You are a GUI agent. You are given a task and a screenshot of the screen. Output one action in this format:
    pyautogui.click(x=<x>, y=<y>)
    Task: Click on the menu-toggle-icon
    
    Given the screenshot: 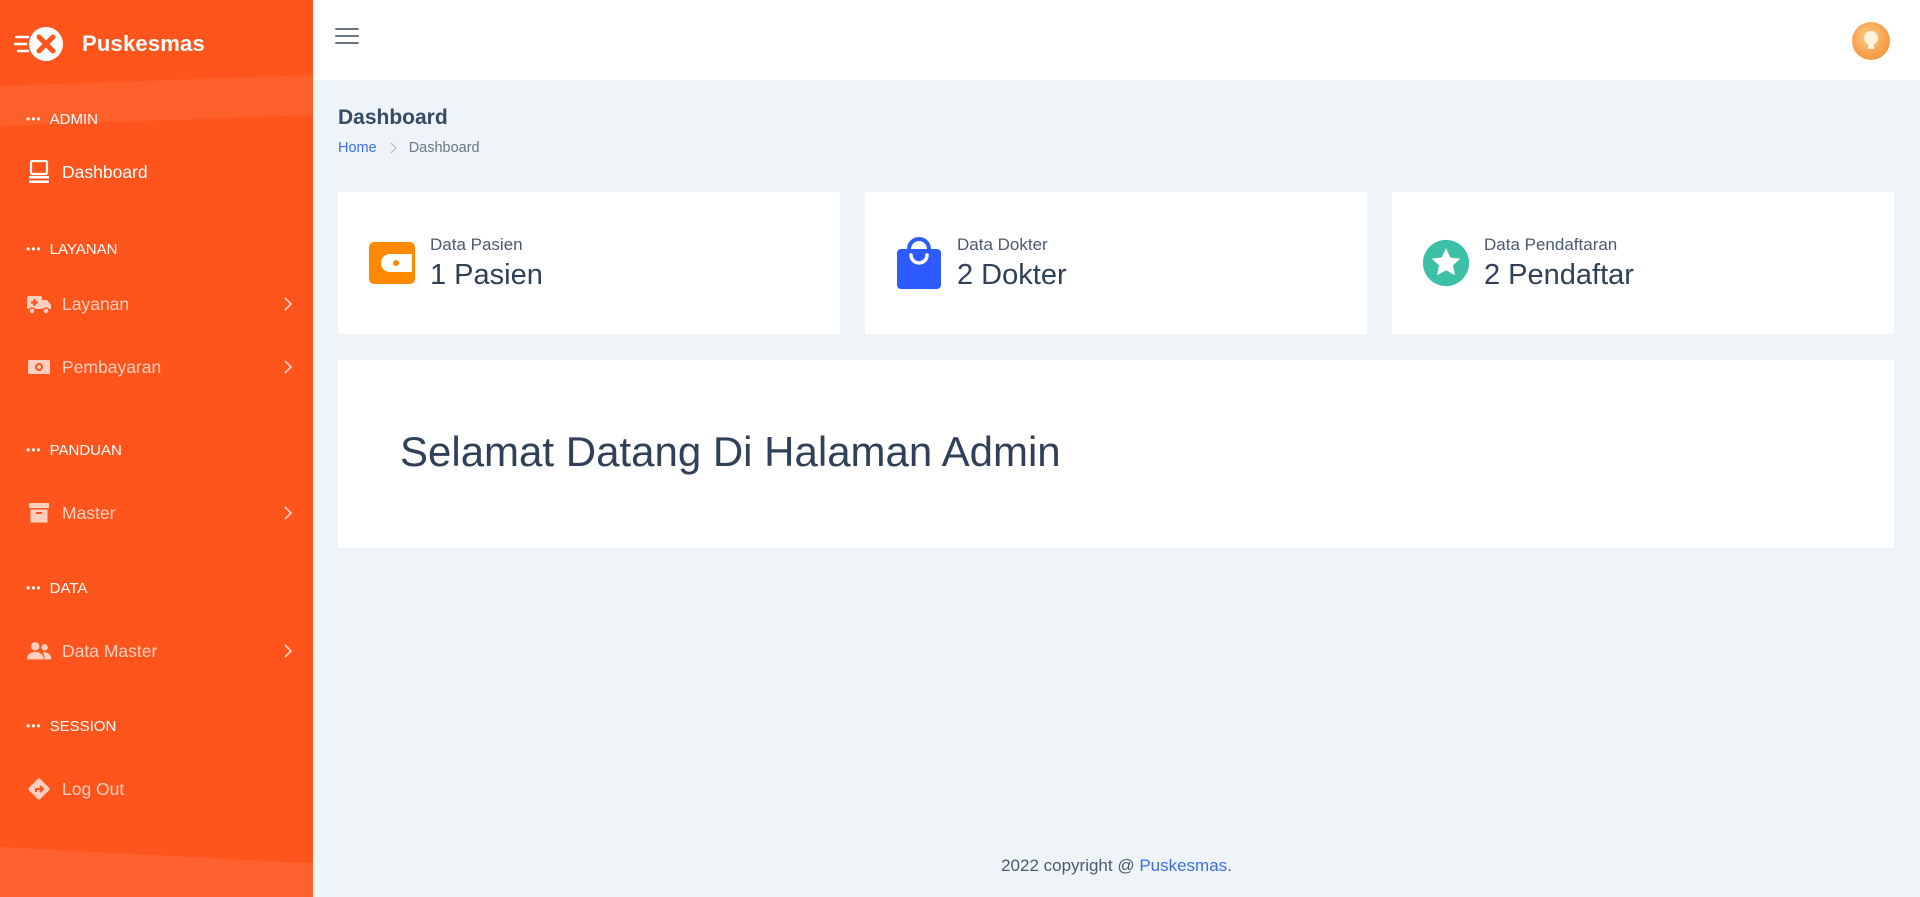 What is the action you would take?
    pyautogui.click(x=347, y=37)
    